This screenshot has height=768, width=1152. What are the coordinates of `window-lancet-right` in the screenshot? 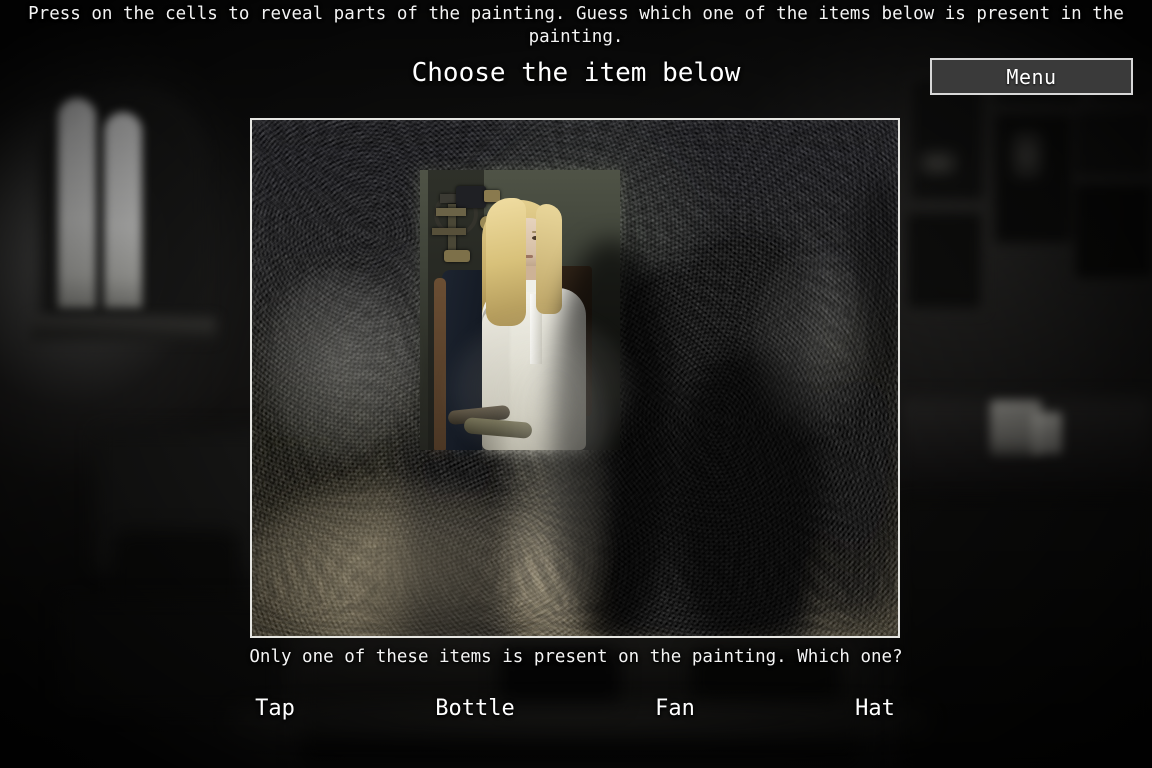 It's located at (123, 210).